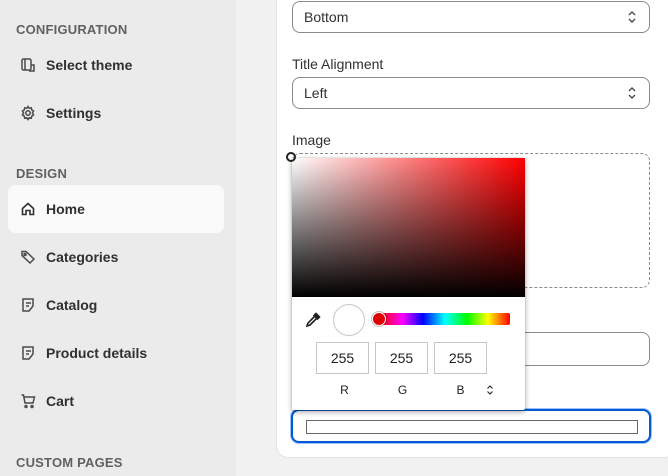 This screenshot has height=476, width=668. What do you see at coordinates (344, 390) in the screenshot?
I see `red-channel-label: R` at bounding box center [344, 390].